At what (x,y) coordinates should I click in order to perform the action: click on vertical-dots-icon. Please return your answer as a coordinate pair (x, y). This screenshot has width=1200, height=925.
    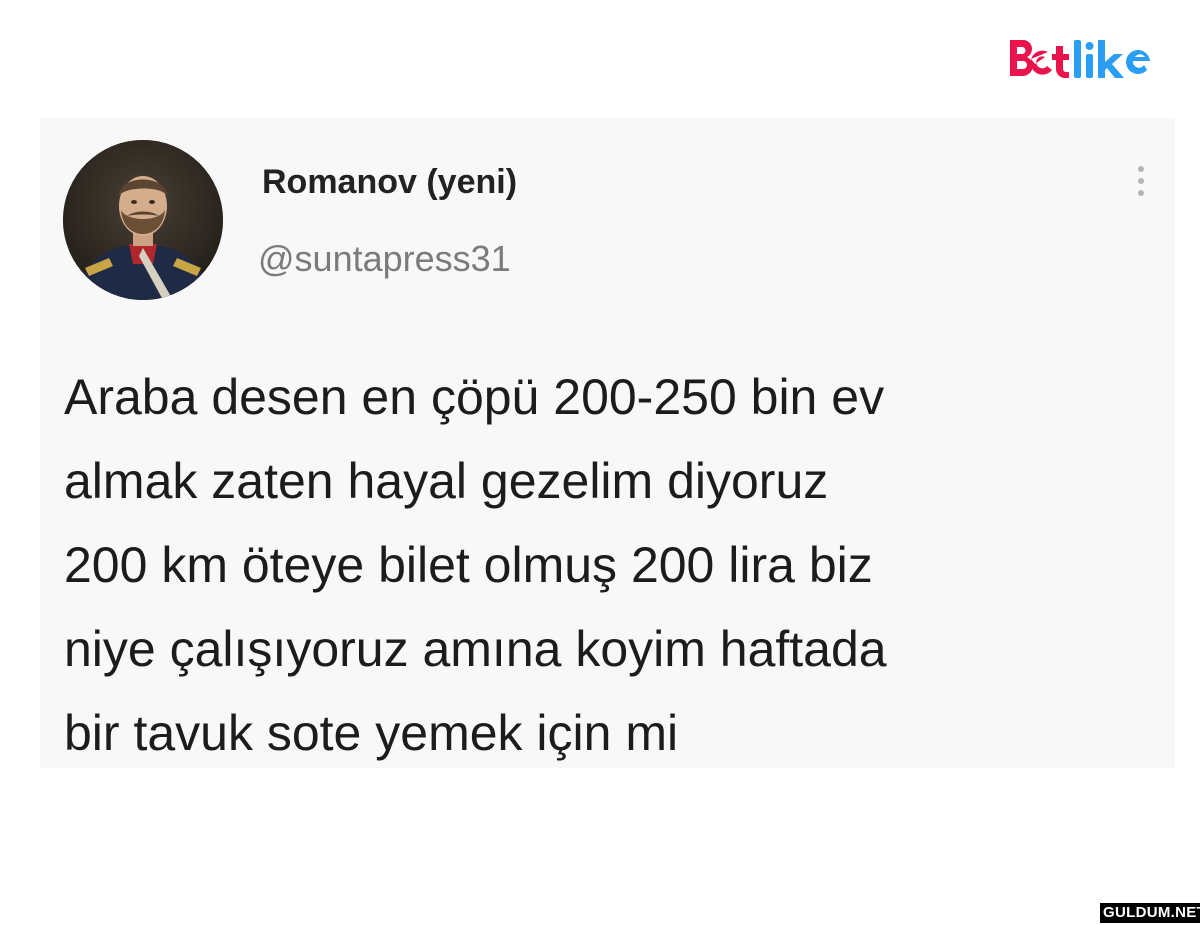
    Looking at the image, I should click on (1141, 186).